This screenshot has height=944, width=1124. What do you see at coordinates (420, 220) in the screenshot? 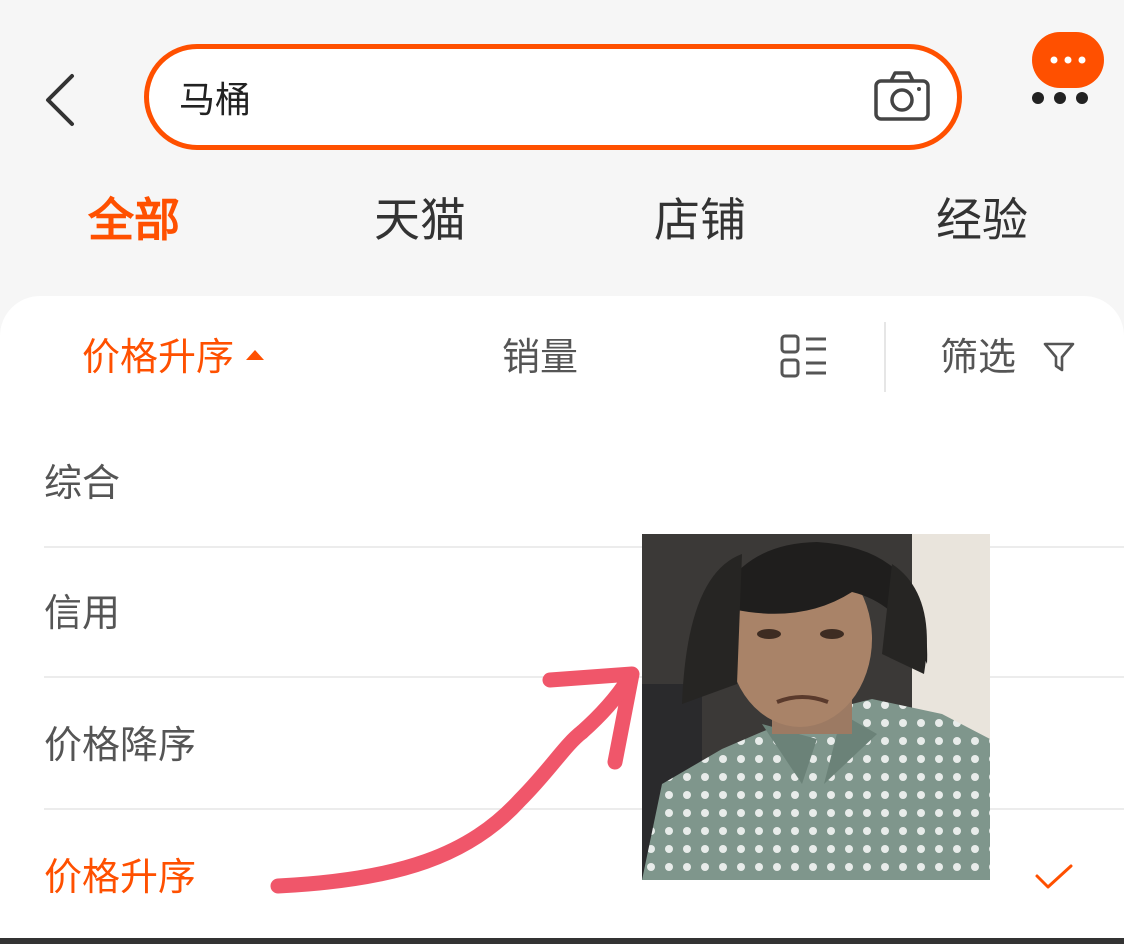
I see `tab-tmall: 天猫` at bounding box center [420, 220].